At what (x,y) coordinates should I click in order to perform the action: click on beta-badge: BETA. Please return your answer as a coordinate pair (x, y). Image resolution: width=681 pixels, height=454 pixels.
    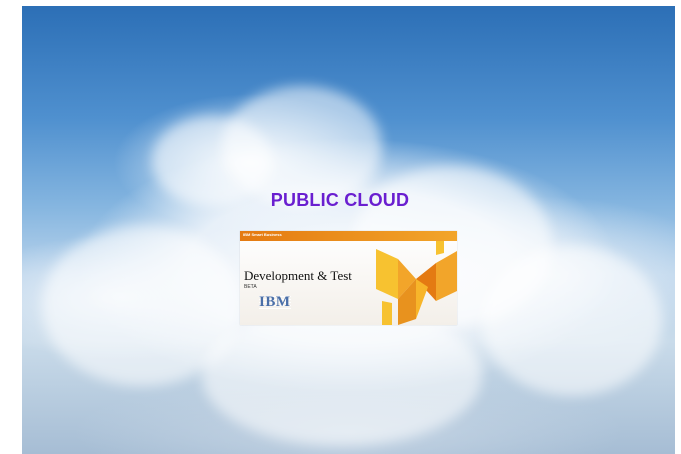
    Looking at the image, I should click on (250, 287).